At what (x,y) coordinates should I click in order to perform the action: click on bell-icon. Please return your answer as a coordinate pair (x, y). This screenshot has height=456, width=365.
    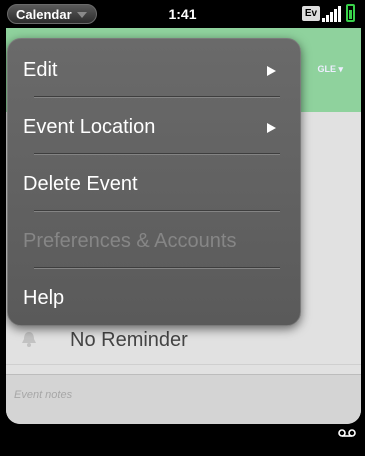
    Looking at the image, I should click on (29, 339).